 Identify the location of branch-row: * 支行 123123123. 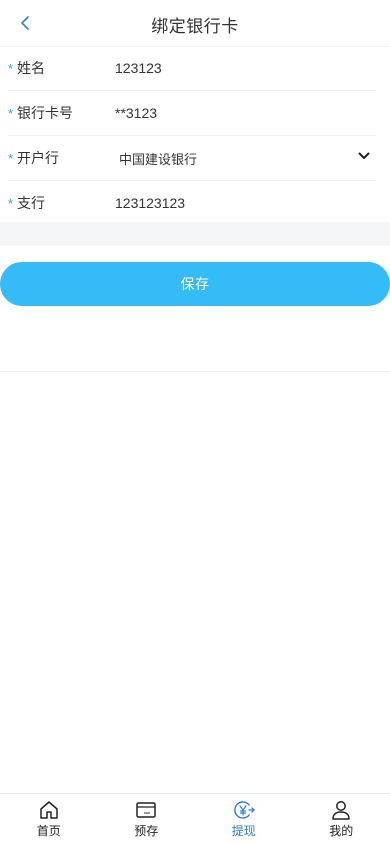
(192, 203).